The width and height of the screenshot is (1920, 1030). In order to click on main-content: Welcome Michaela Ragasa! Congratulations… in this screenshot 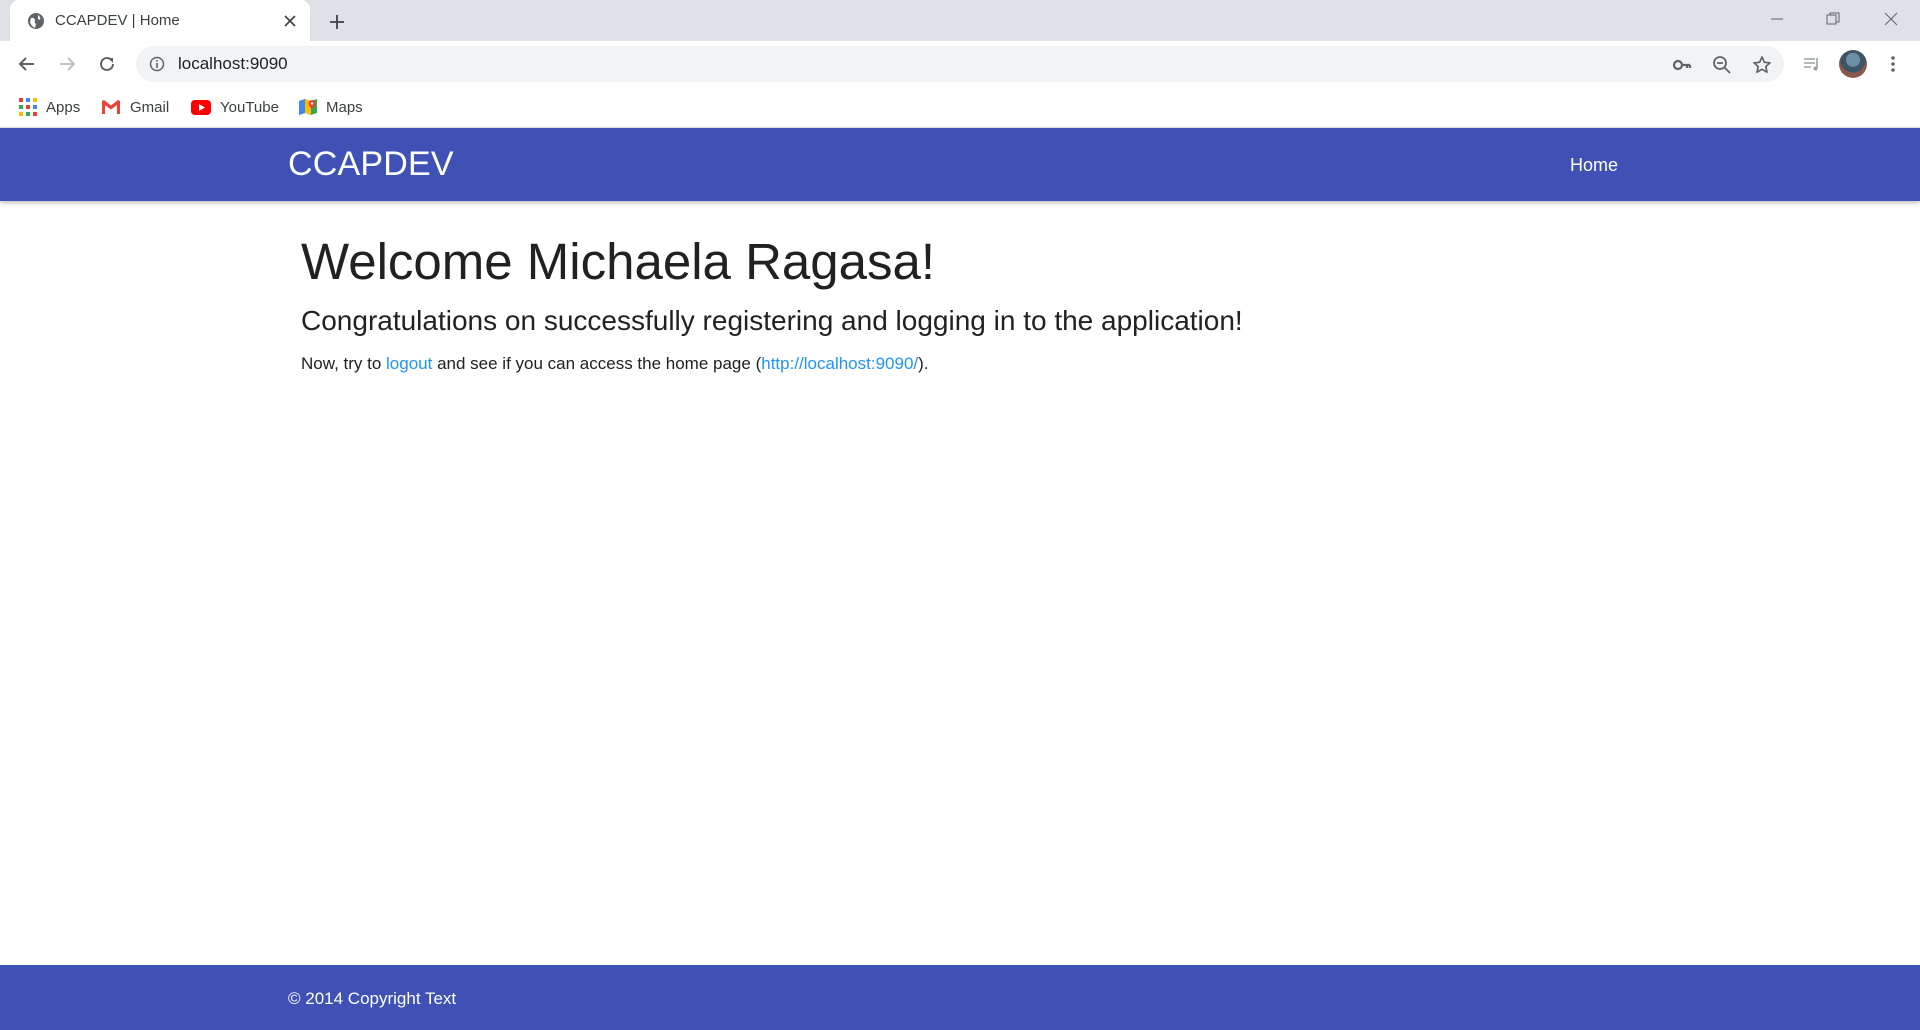, I will do `click(1001, 304)`.